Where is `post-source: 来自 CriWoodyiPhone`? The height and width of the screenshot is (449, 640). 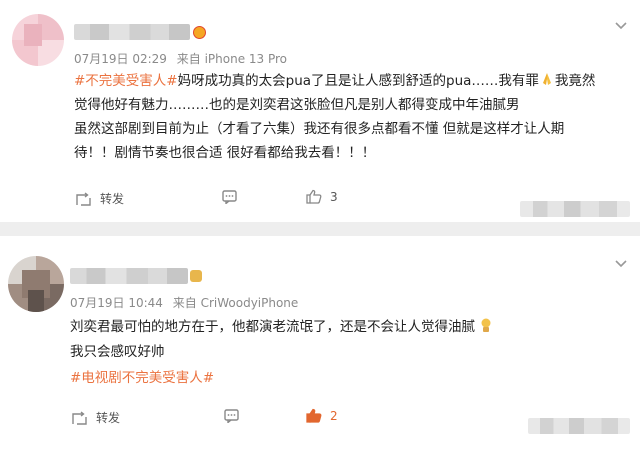 post-source: 来自 CriWoodyiPhone is located at coordinates (235, 303).